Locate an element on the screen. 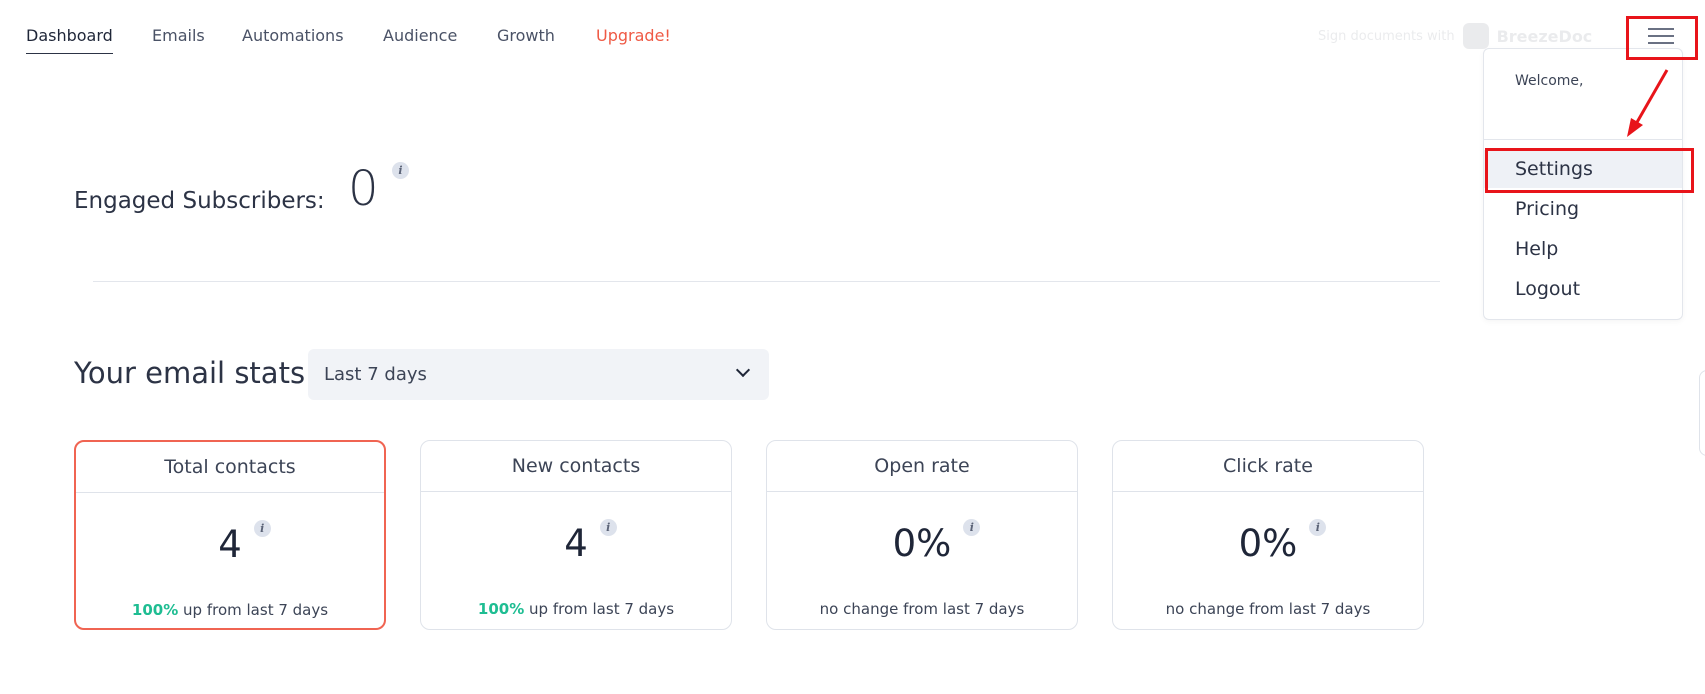 The width and height of the screenshot is (1705, 694). date-range-select: Last 7 days is located at coordinates (538, 374).